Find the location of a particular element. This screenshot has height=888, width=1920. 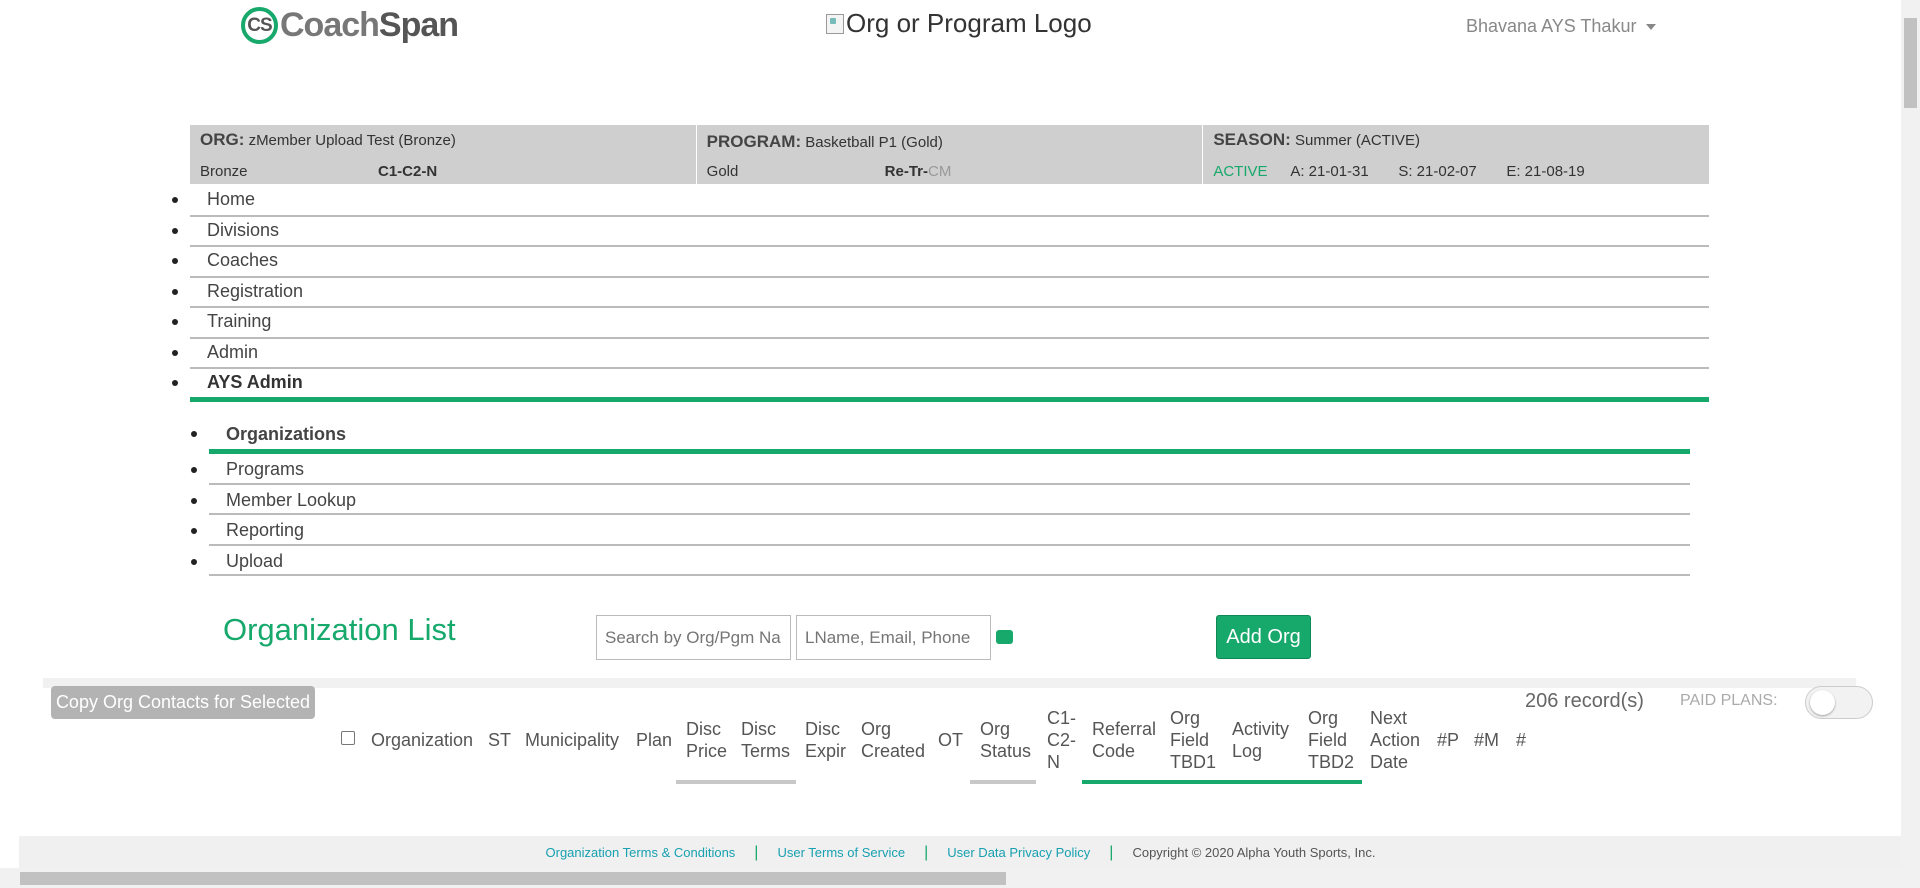

column-header: Referral Code is located at coordinates (1124, 740).